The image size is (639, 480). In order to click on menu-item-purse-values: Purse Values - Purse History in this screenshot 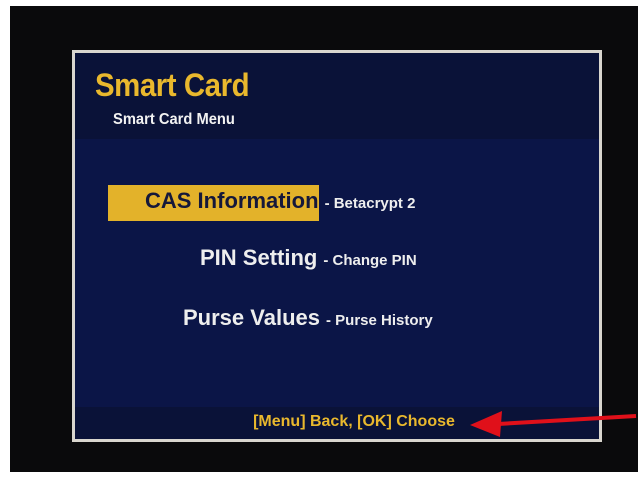, I will do `click(308, 318)`.